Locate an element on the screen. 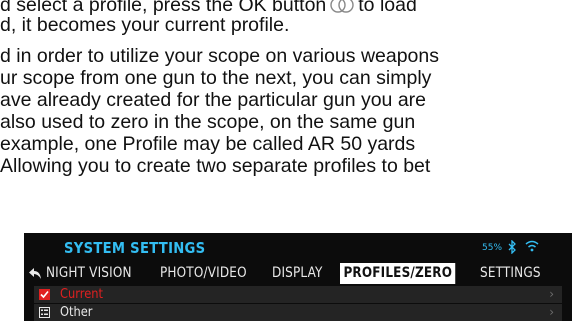  menu-row-other: Other › is located at coordinates (298, 312).